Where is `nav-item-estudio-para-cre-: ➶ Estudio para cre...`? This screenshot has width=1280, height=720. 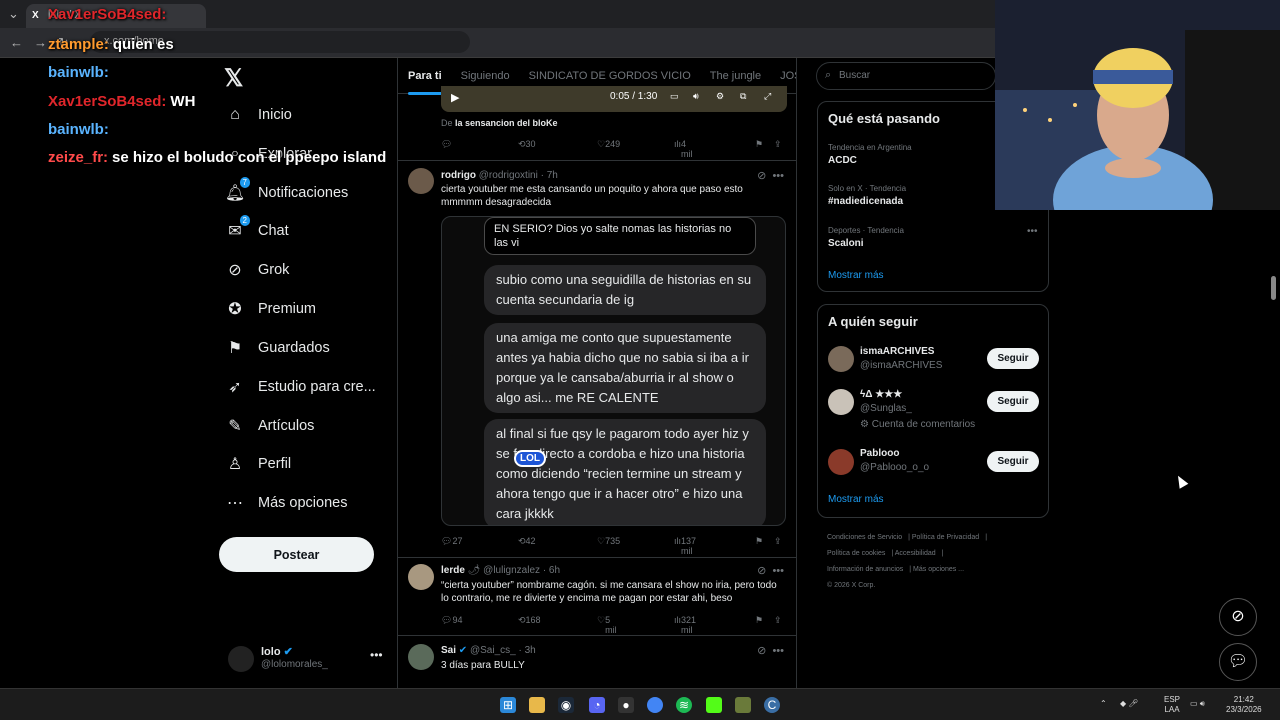
nav-item-estudio-para-cre-: ➶ Estudio para cre... is located at coordinates (299, 387).